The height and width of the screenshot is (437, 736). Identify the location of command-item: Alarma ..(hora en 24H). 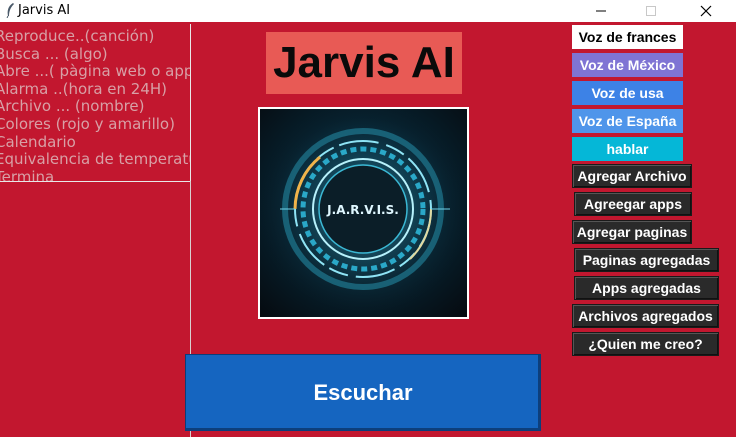
(84, 88).